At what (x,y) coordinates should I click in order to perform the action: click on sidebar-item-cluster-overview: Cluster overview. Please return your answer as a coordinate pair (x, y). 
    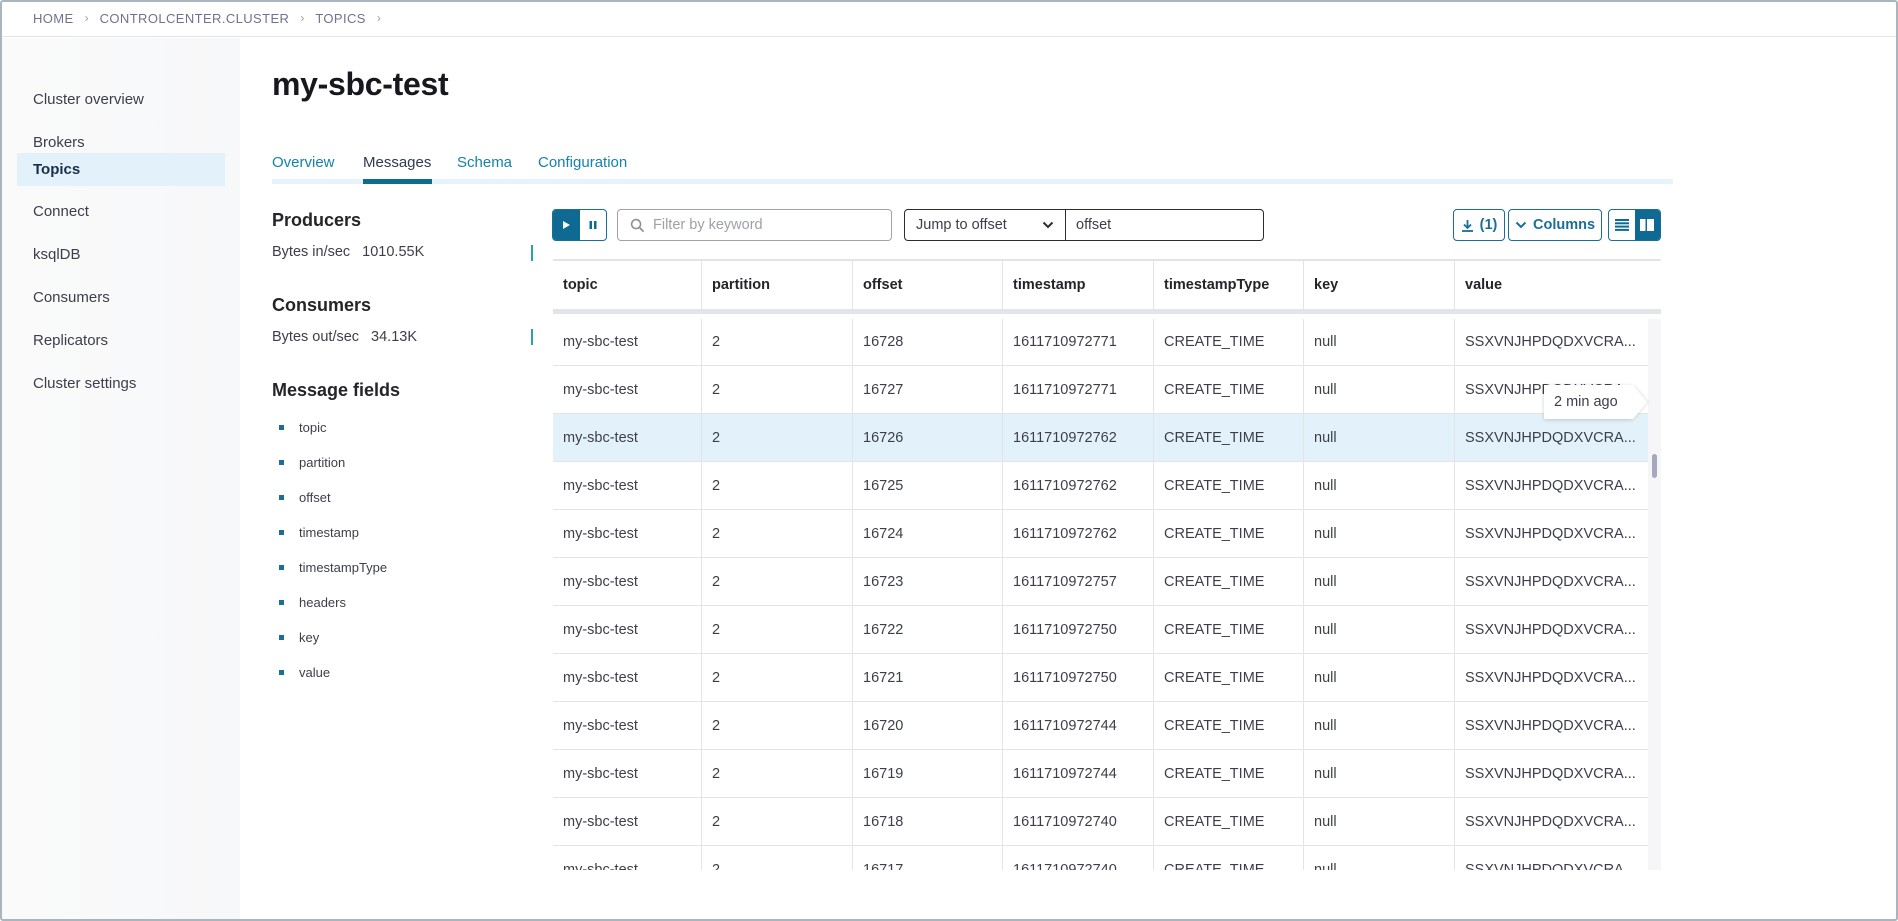
    Looking at the image, I should click on (121, 99).